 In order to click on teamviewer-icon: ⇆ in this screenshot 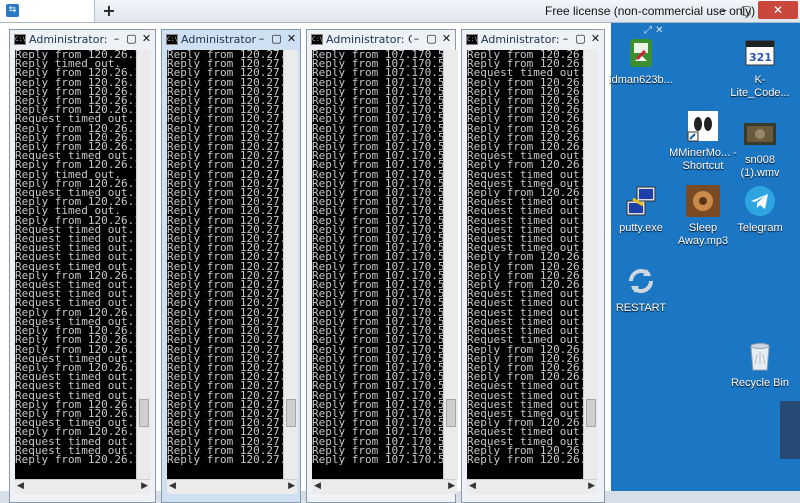, I will do `click(12, 10)`.